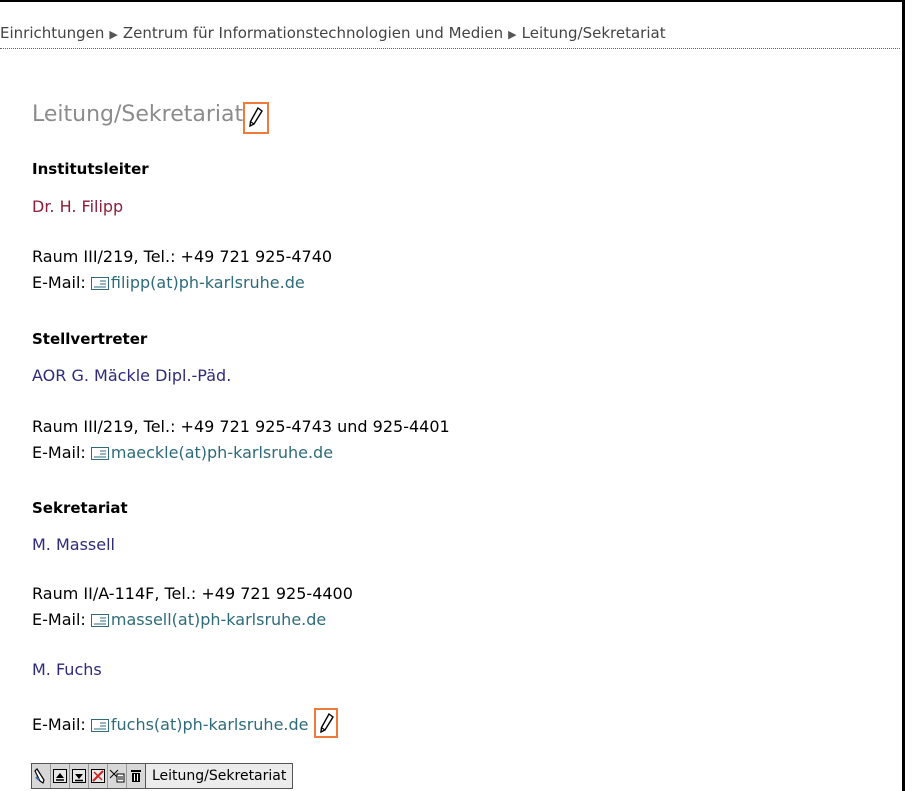  I want to click on page-title: Leitung/Sekretariat, so click(151, 118).